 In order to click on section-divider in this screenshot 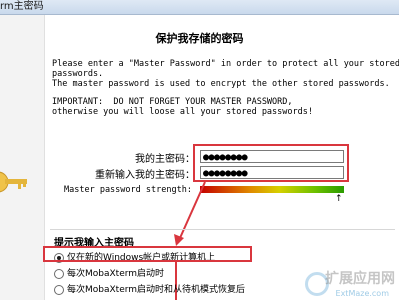, I will do `click(222, 229)`.